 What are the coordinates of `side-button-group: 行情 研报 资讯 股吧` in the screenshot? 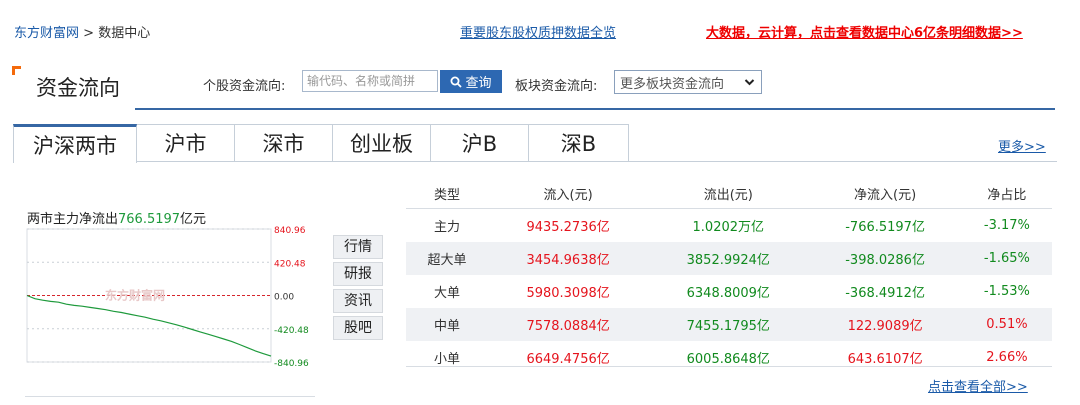 It's located at (358, 289).